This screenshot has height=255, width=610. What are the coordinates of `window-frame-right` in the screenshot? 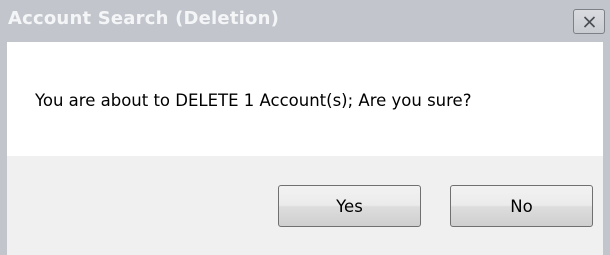 It's located at (606, 148).